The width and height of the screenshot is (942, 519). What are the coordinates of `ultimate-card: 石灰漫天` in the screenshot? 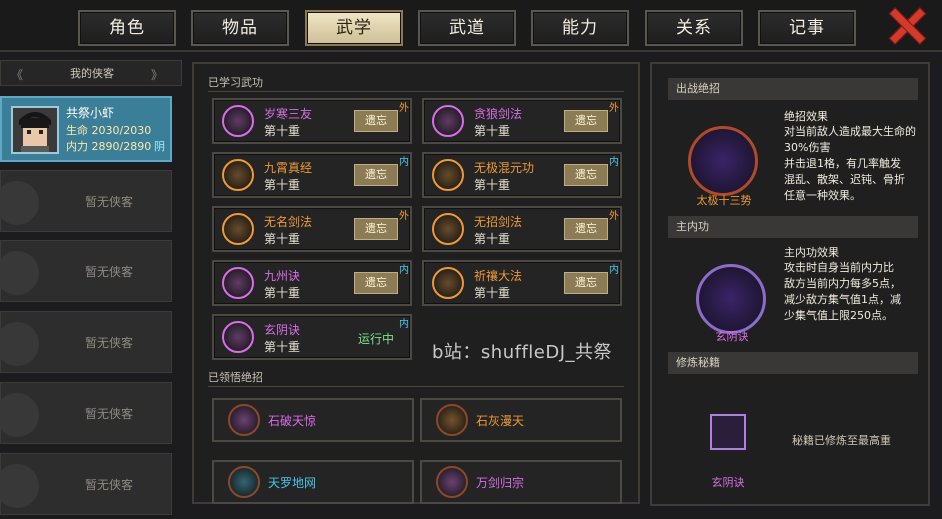 It's located at (521, 420).